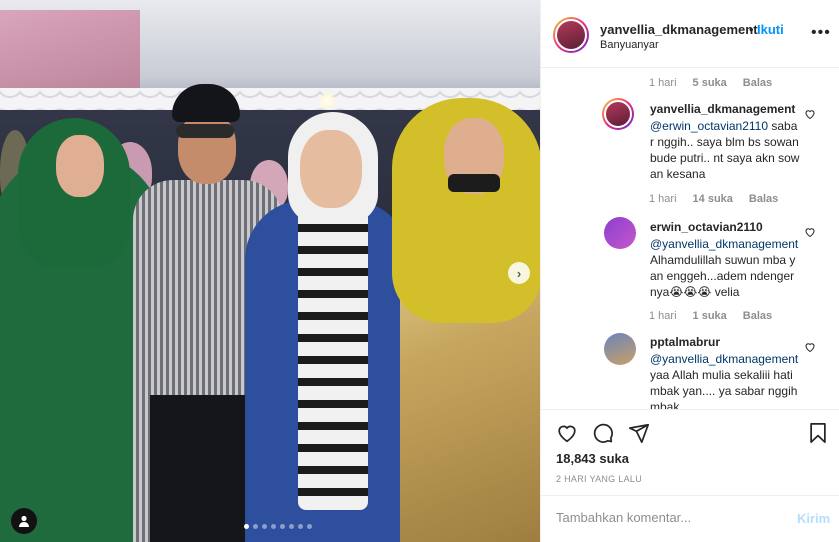  I want to click on comment-likes: 14 suka, so click(713, 199).